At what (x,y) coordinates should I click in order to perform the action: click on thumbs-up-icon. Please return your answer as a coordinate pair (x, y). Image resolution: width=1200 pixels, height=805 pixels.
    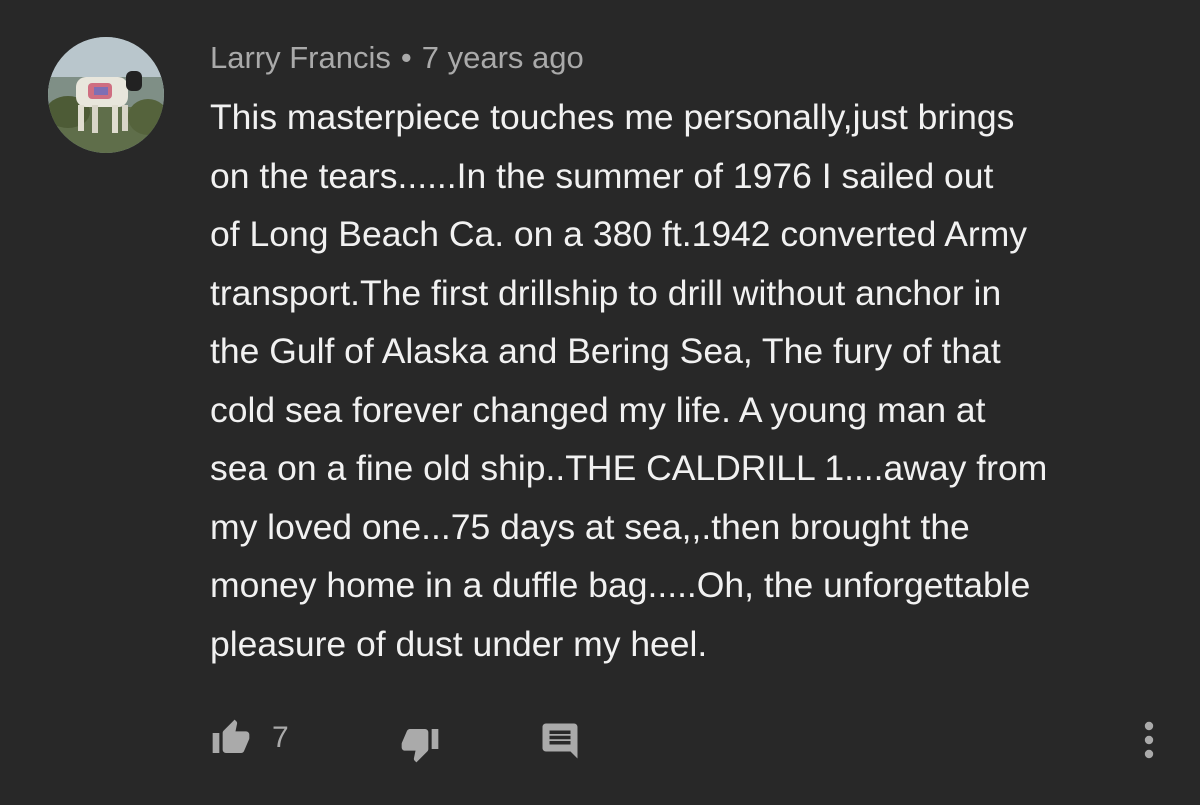
    Looking at the image, I should click on (231, 736).